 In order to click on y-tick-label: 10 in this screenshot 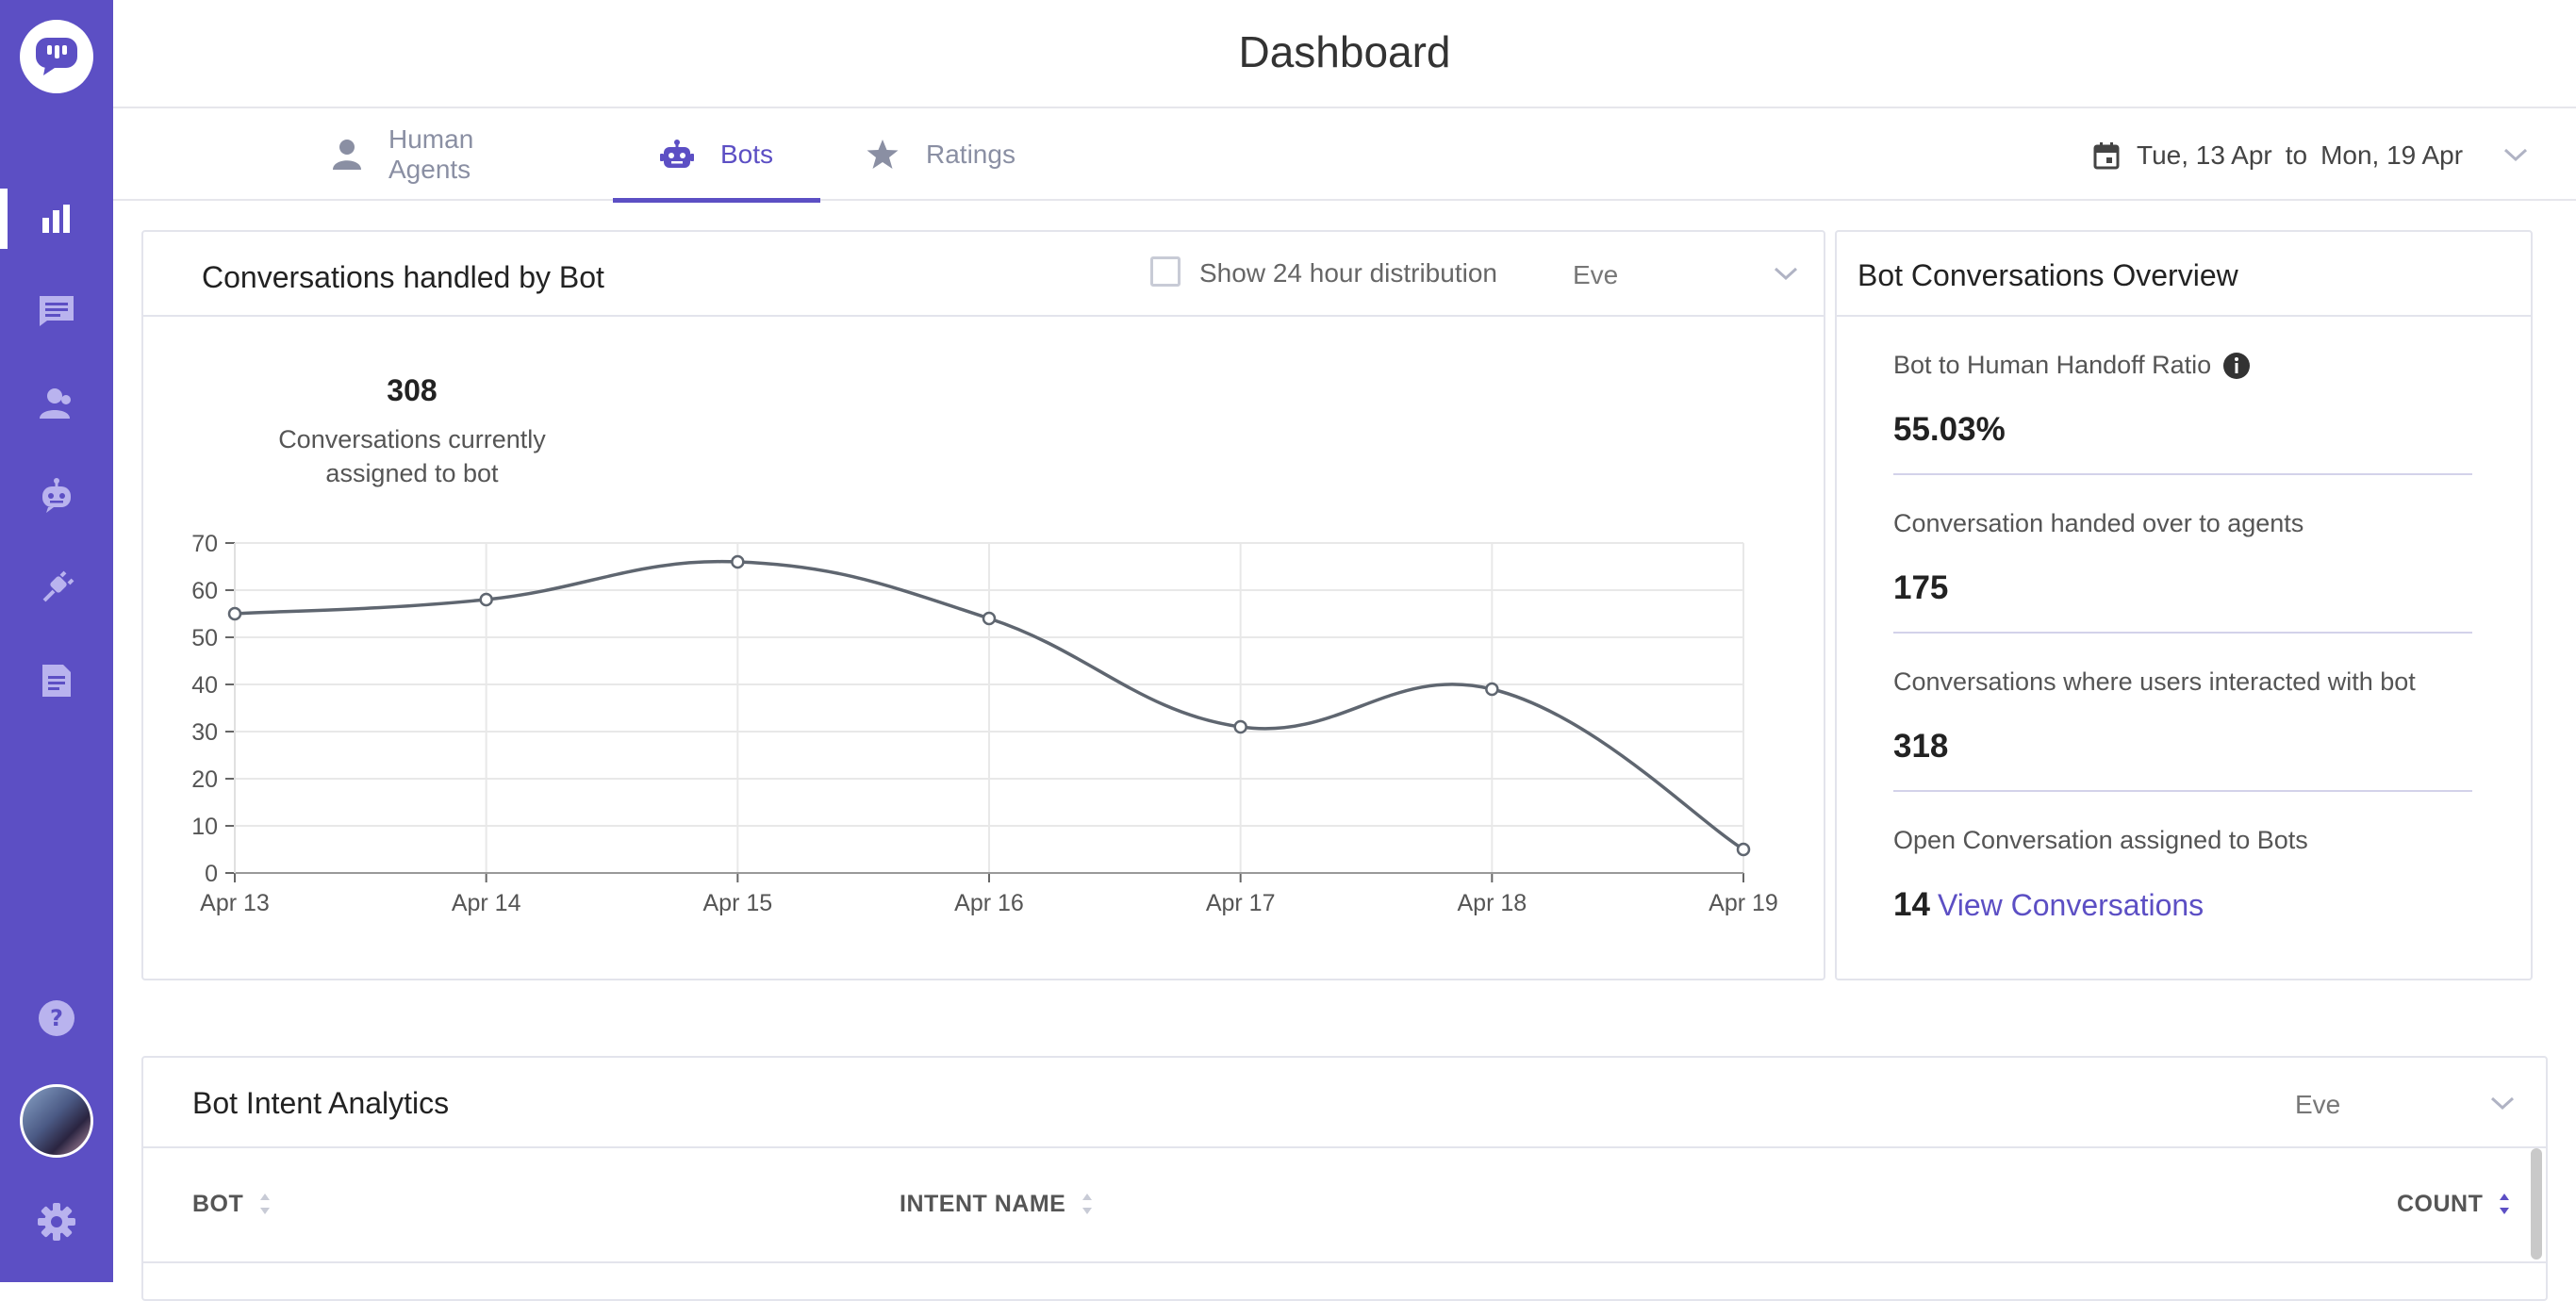, I will do `click(204, 827)`.